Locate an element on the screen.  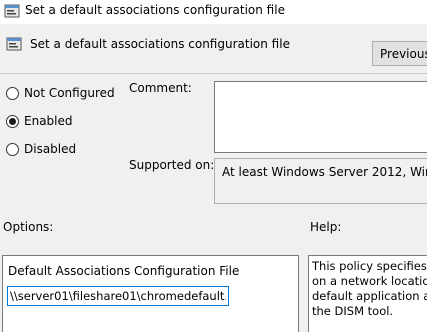
radio-label: Enabled is located at coordinates (48, 121).